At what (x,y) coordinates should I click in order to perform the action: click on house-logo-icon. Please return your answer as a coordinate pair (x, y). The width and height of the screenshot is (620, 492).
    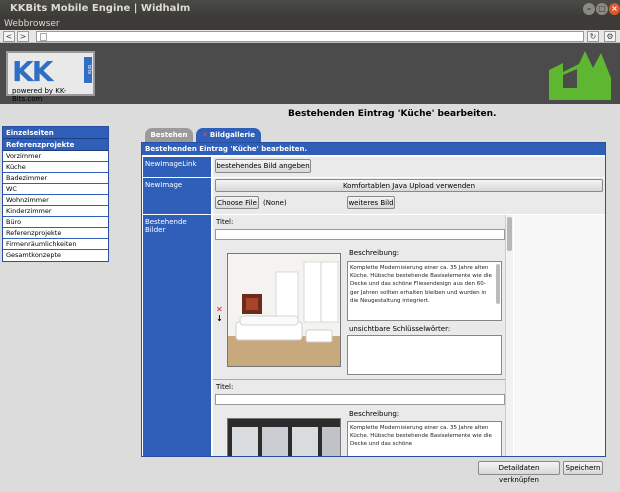
    Looking at the image, I should click on (580, 75).